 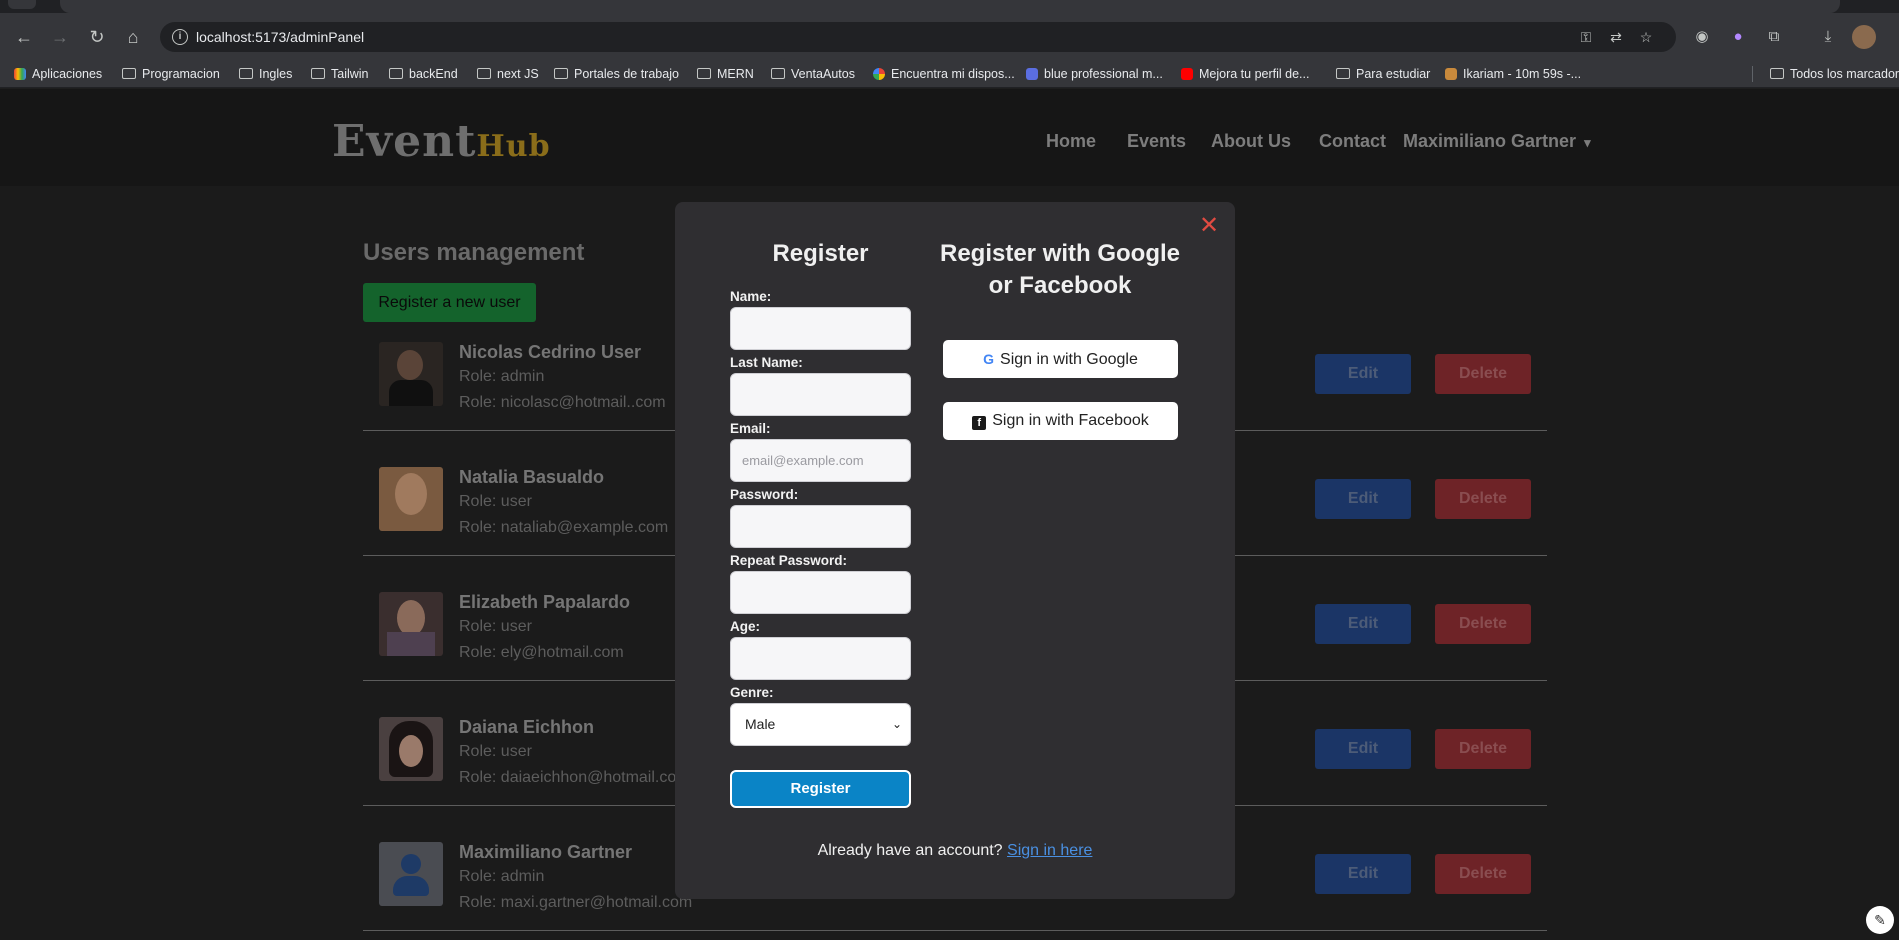 I want to click on puzzle-icon: ⧉, so click(x=1774, y=37).